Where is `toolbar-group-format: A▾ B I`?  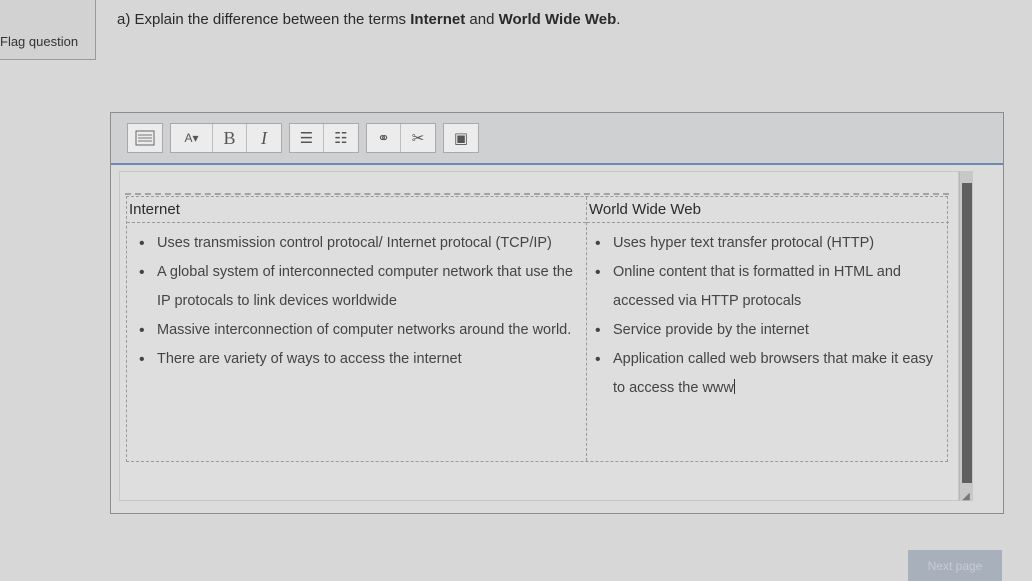
toolbar-group-format: A▾ B I is located at coordinates (226, 138).